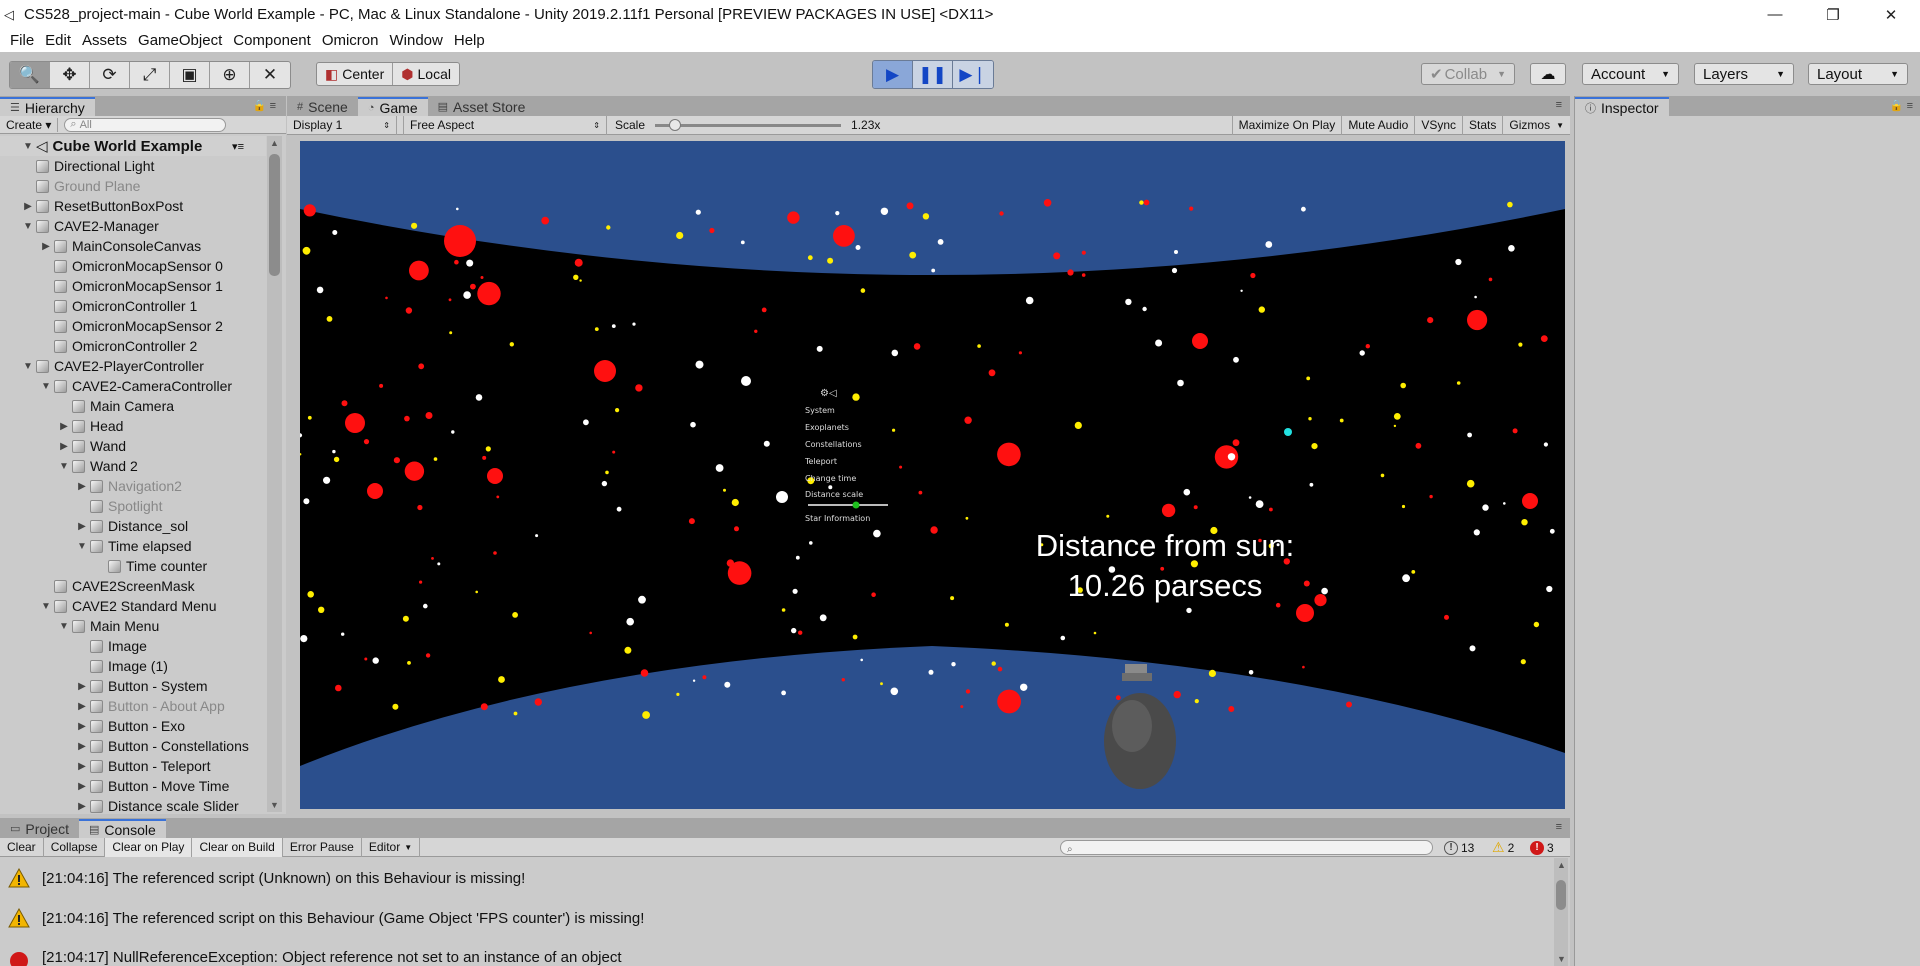 The height and width of the screenshot is (966, 1920). What do you see at coordinates (1775, 14) in the screenshot?
I see `minimize-button: —` at bounding box center [1775, 14].